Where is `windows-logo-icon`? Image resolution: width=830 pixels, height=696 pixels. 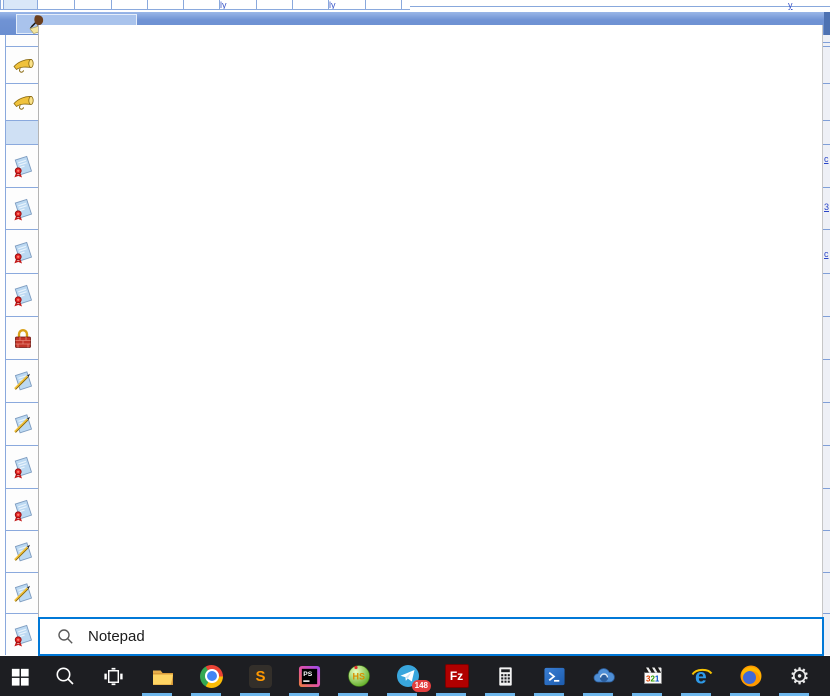
windows-logo-icon is located at coordinates (20, 676).